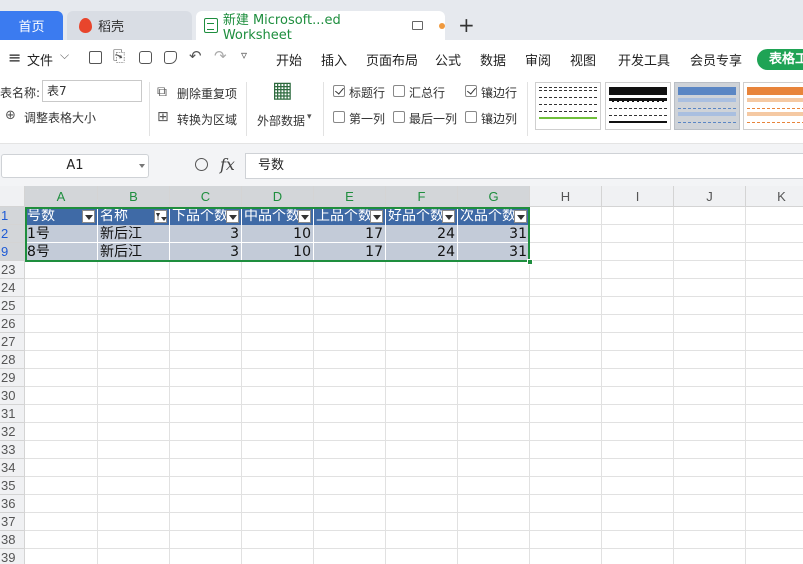  What do you see at coordinates (309, 117) in the screenshot?
I see `chevron-down-icon: ▾` at bounding box center [309, 117].